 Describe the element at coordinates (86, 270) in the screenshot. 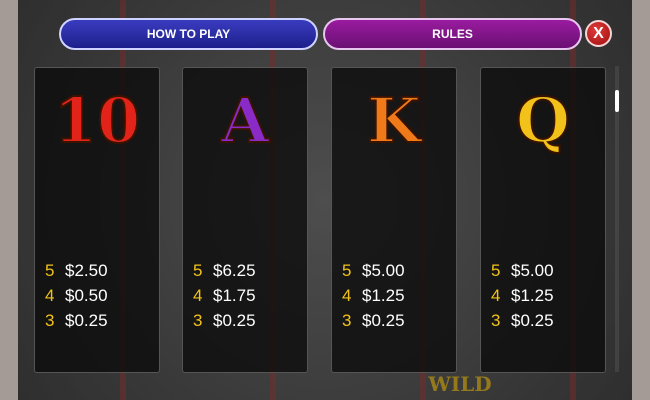

I see `payout-value: $2.50` at that location.